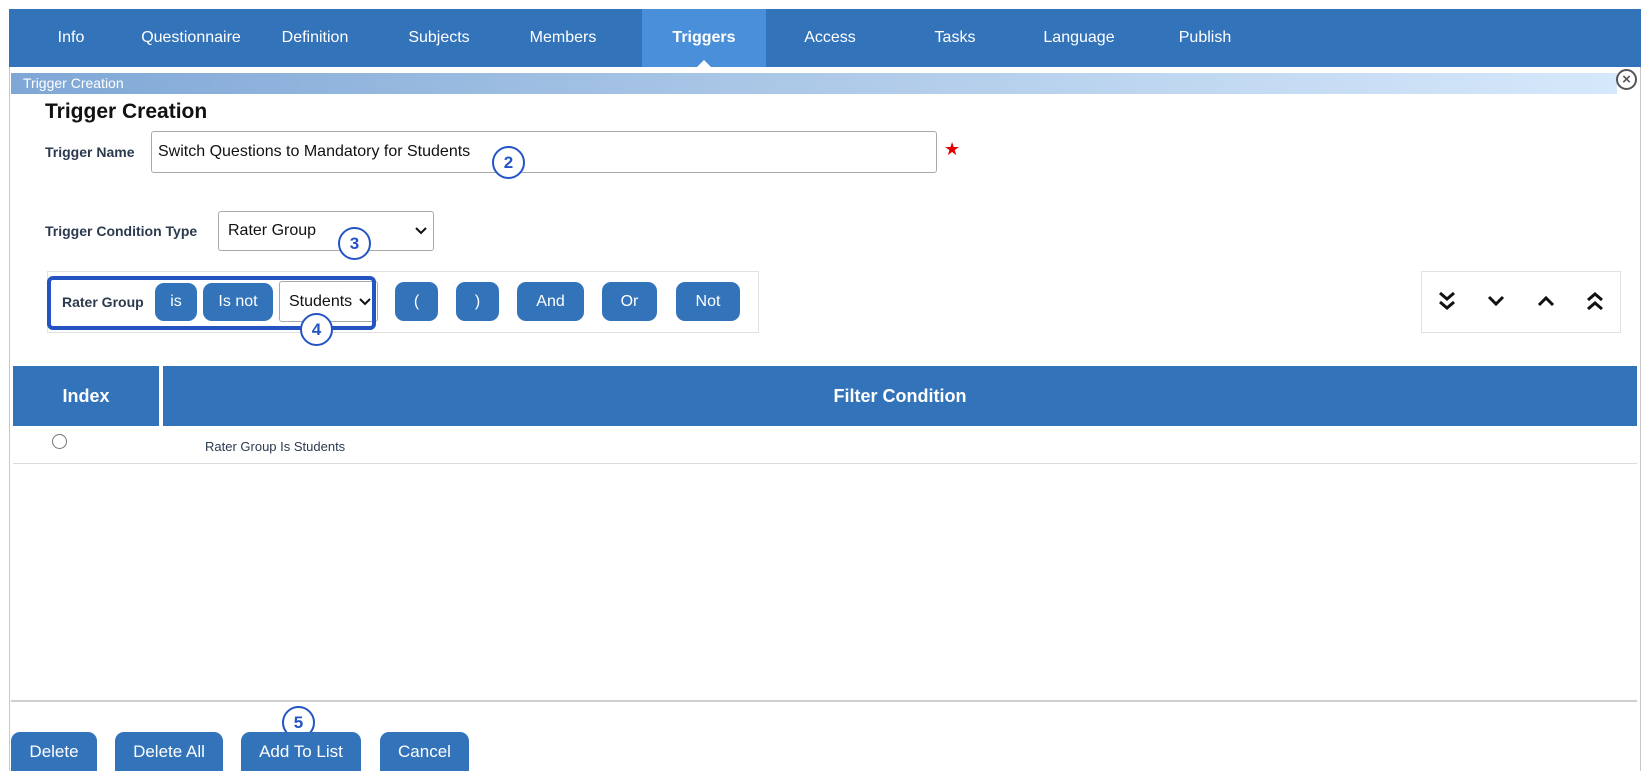 The image size is (1649, 771). I want to click on condition-type-select: Rater Group, so click(326, 231).